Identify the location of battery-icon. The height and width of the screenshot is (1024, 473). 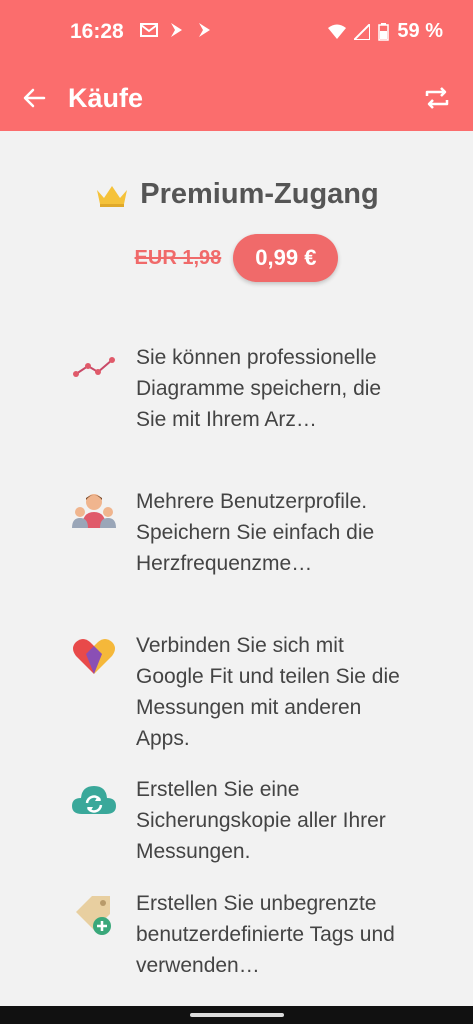
(384, 31).